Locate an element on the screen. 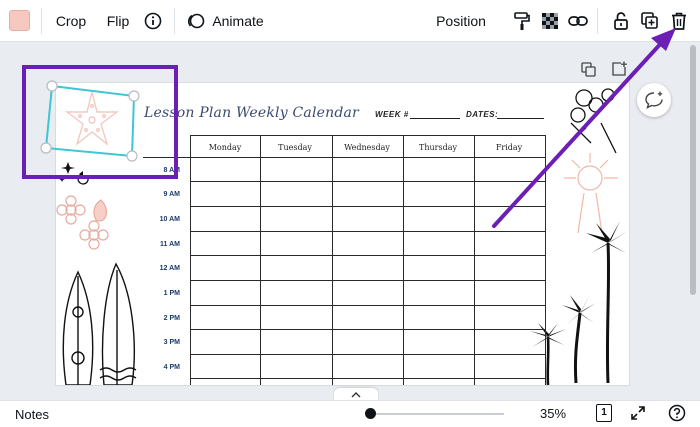 The image size is (700, 427). help-icon is located at coordinates (678, 414).